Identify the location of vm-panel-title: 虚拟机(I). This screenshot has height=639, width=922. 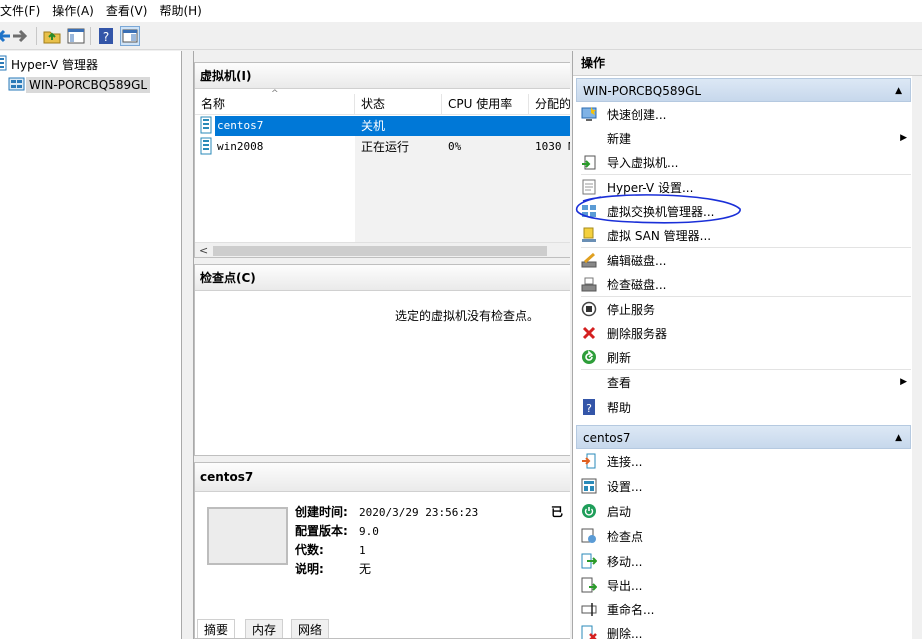
(382, 76).